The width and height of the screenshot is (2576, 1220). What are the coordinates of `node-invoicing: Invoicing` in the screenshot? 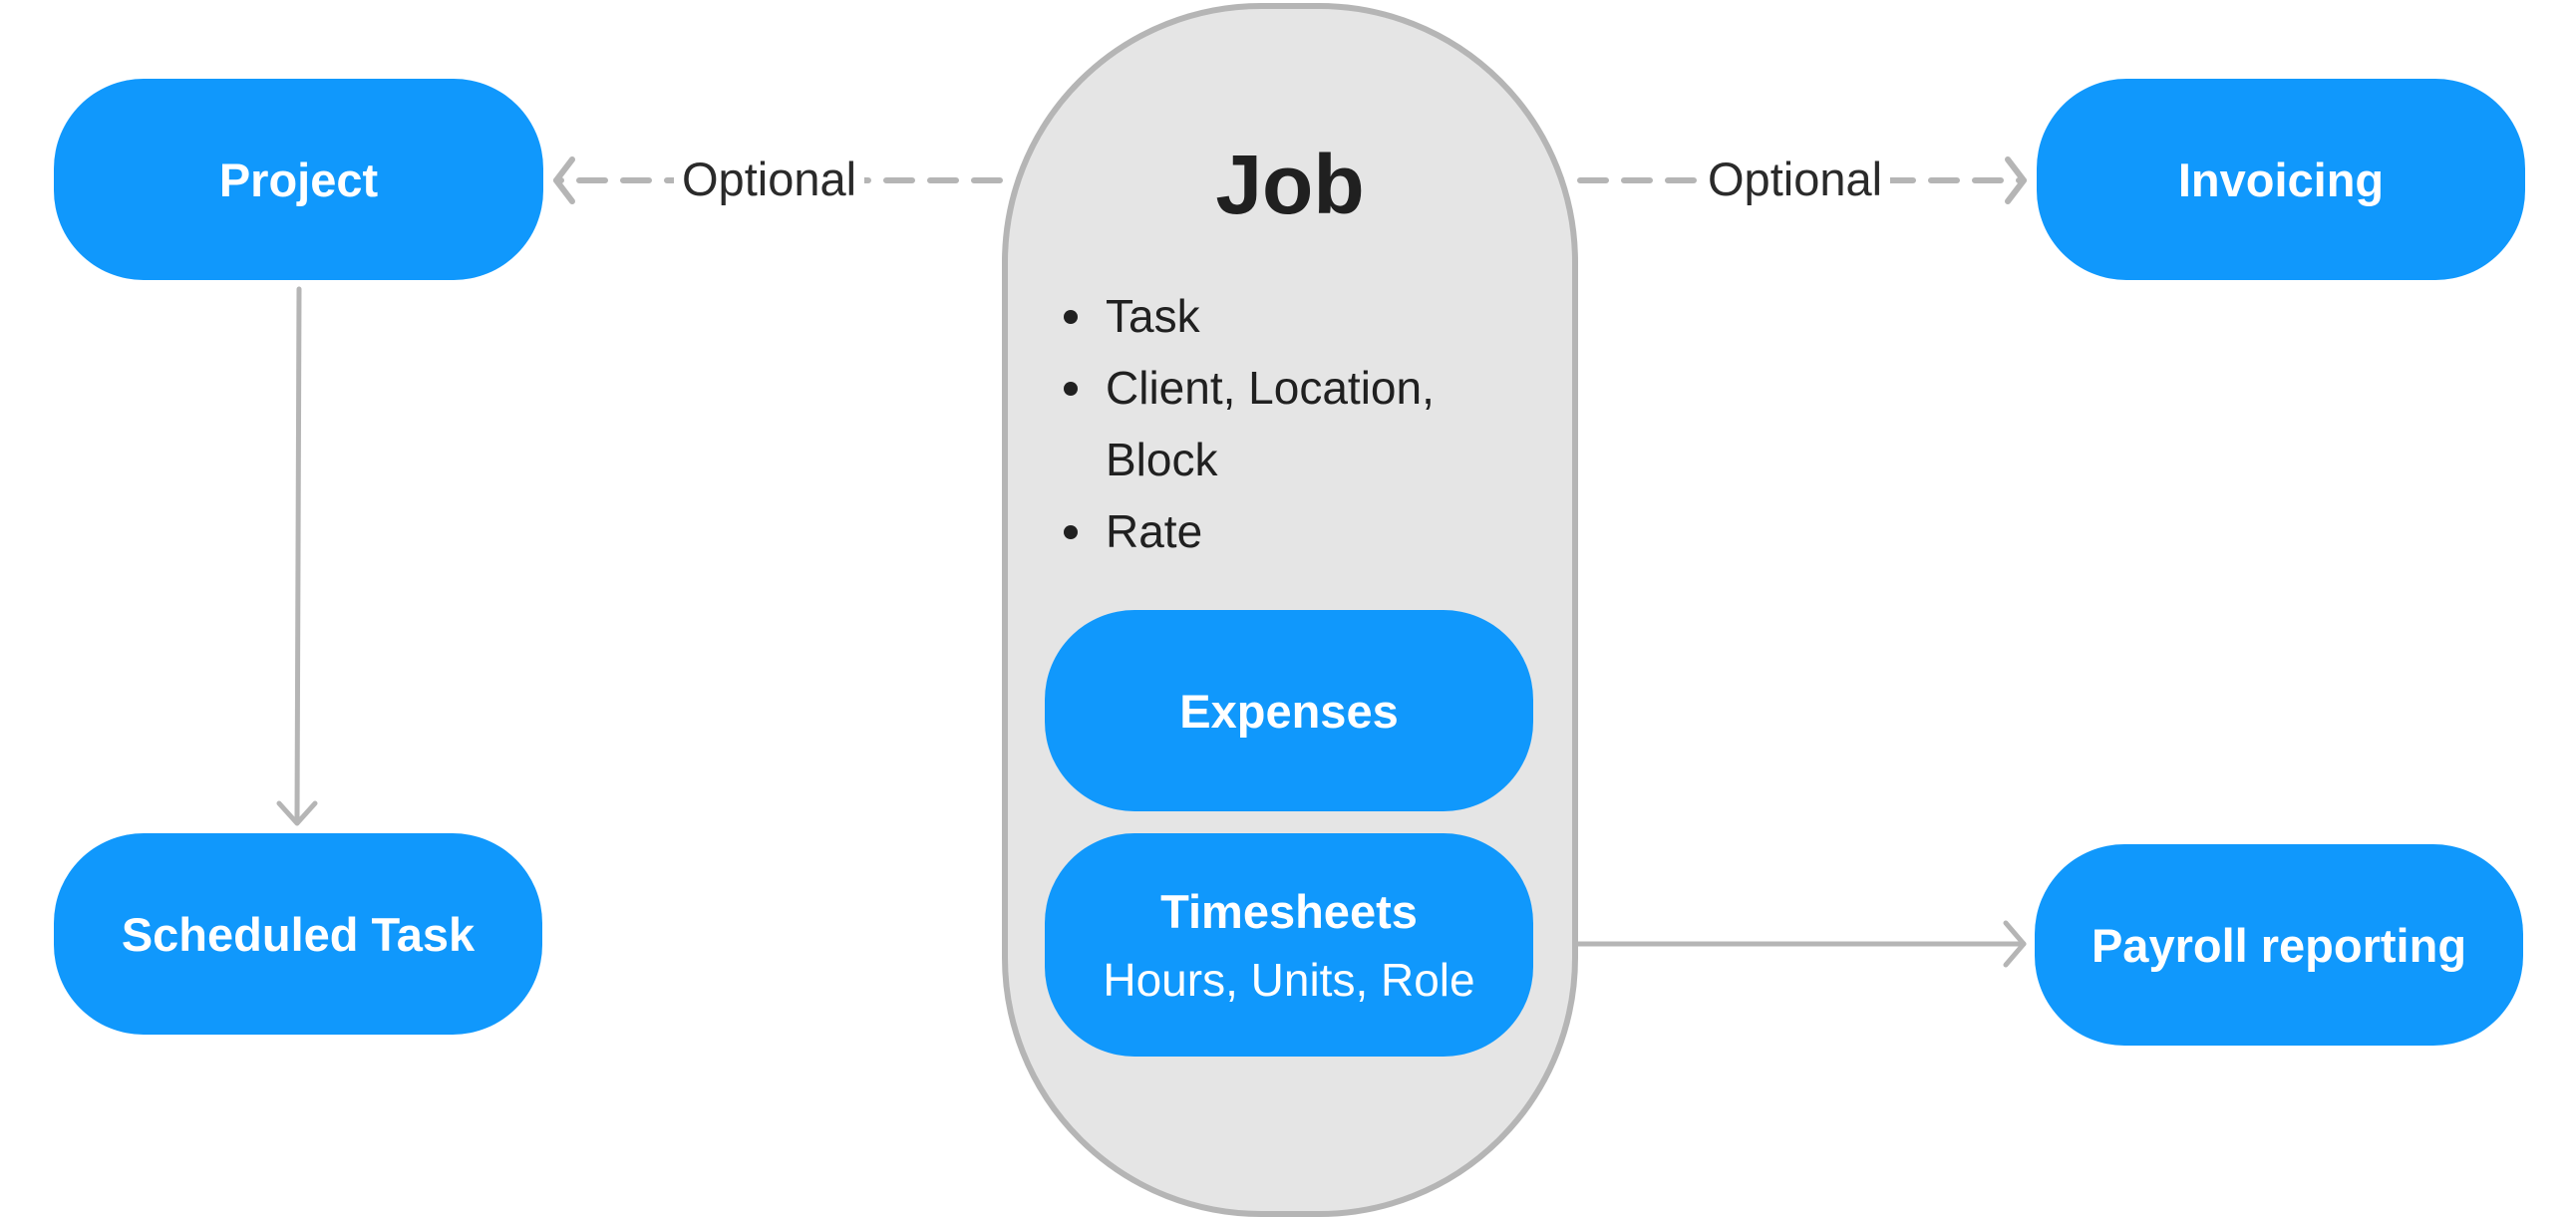 It's located at (2281, 179).